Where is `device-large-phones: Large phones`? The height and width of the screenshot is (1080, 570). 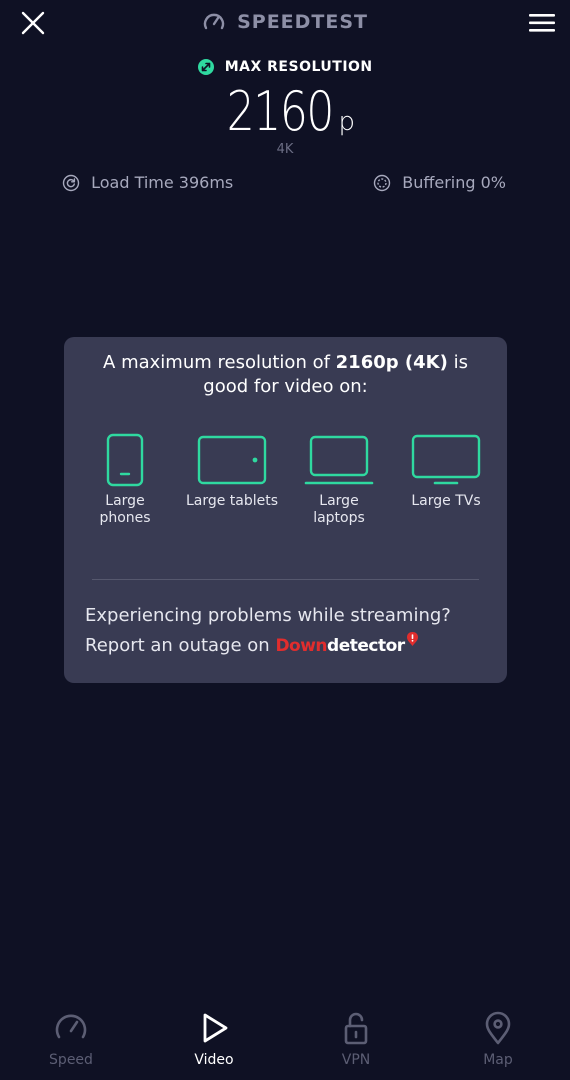
device-large-phones: Large phones is located at coordinates (125, 480).